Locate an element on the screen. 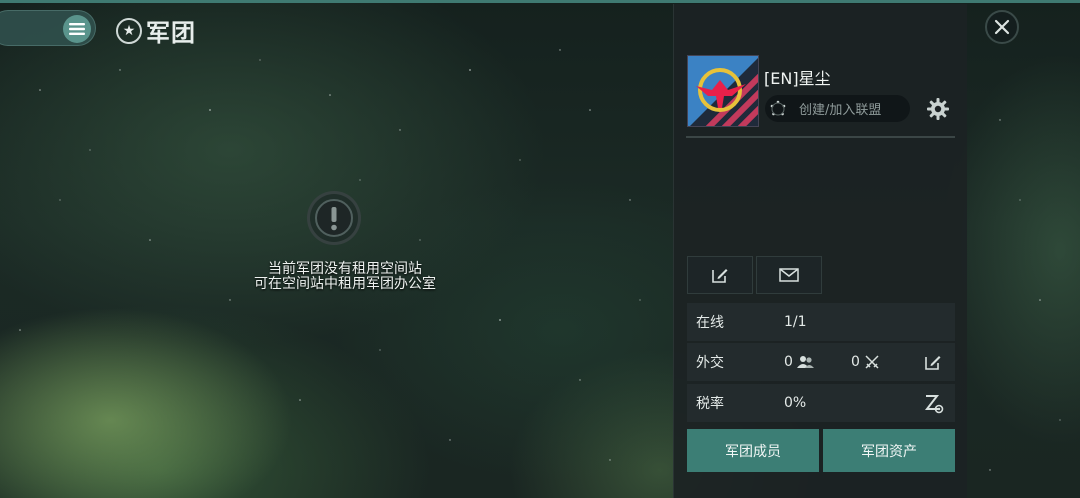 The width and height of the screenshot is (1080, 498). corp-assets-button: 军团资产 is located at coordinates (889, 450).